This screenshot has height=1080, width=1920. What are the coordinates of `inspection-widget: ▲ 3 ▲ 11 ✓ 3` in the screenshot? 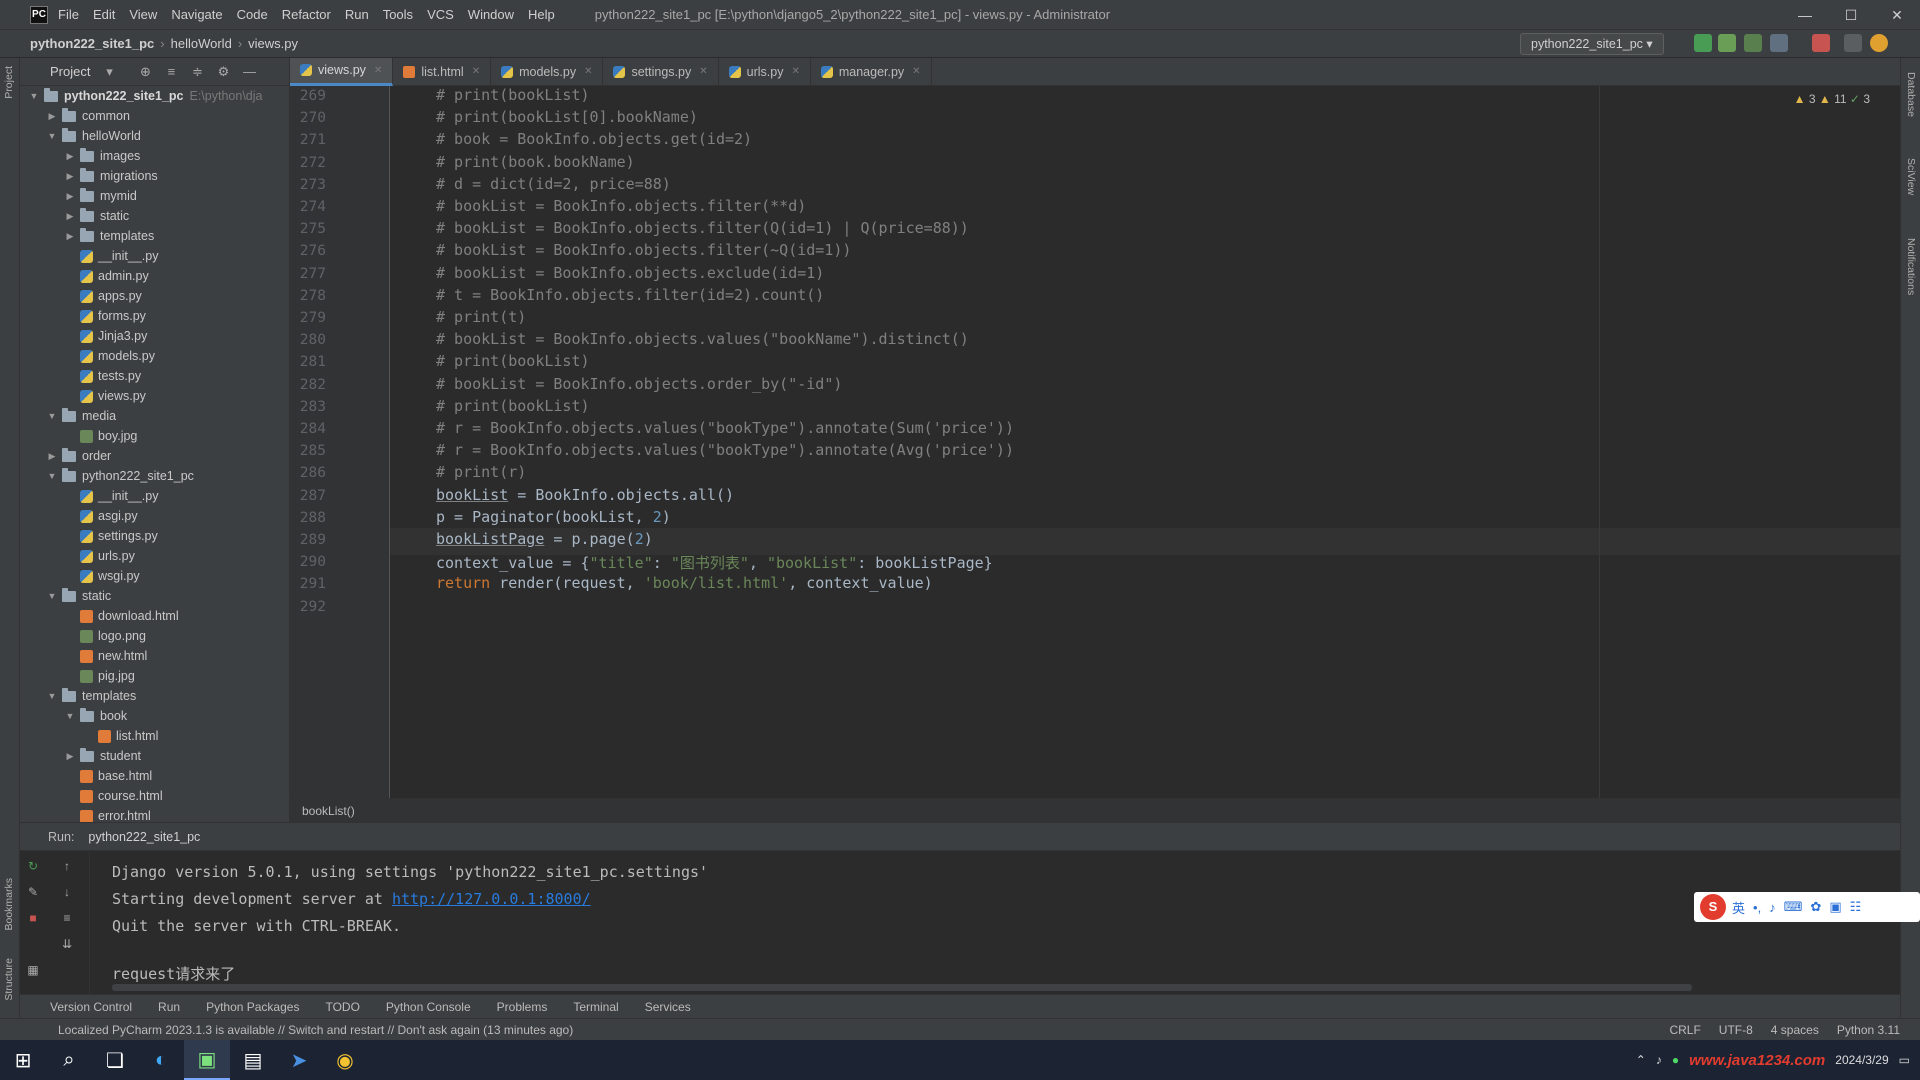 It's located at (1832, 99).